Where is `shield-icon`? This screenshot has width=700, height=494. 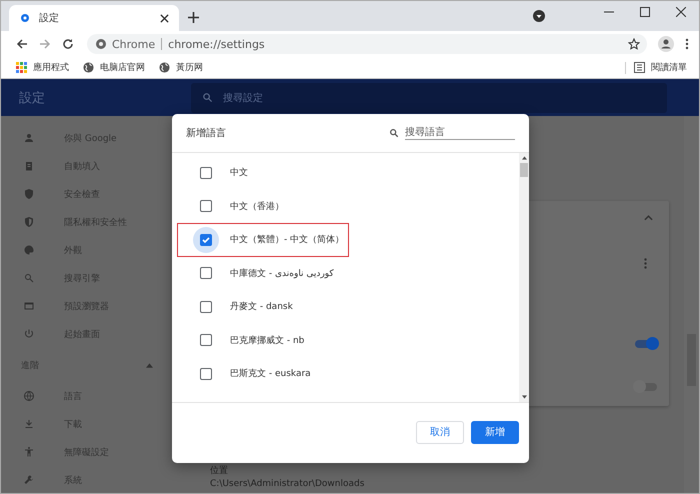
shield-icon is located at coordinates (29, 194).